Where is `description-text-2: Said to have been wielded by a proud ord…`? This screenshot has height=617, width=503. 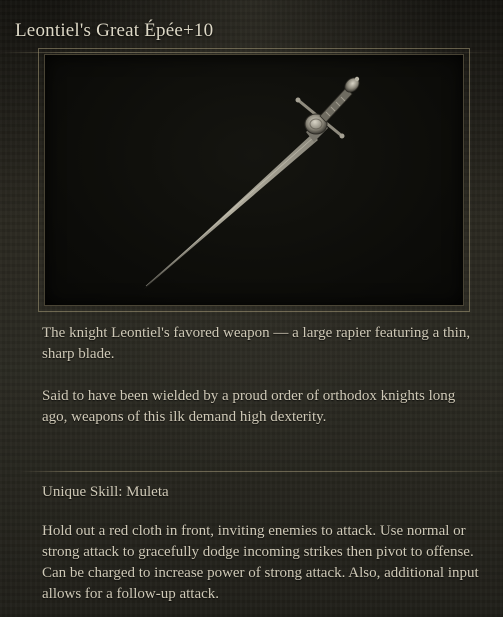 description-text-2: Said to have been wielded by a proud ord… is located at coordinates (249, 406).